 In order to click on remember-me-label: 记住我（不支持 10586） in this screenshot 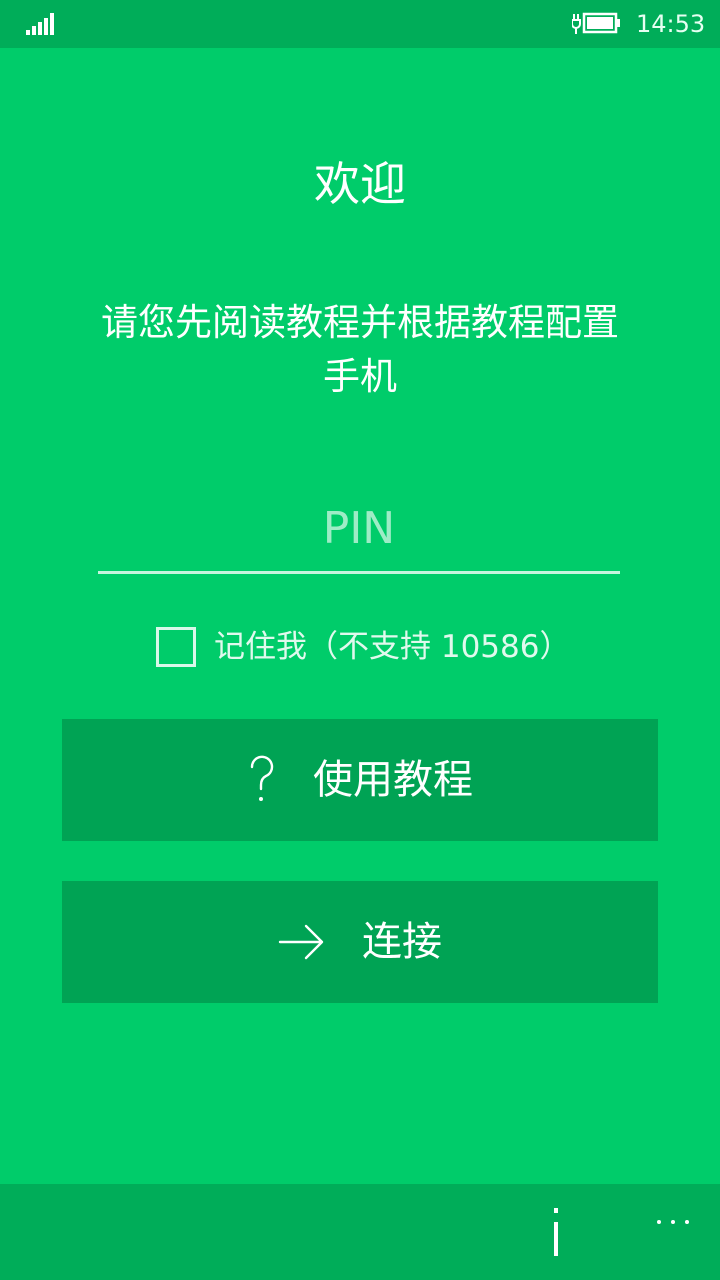, I will do `click(392, 647)`.